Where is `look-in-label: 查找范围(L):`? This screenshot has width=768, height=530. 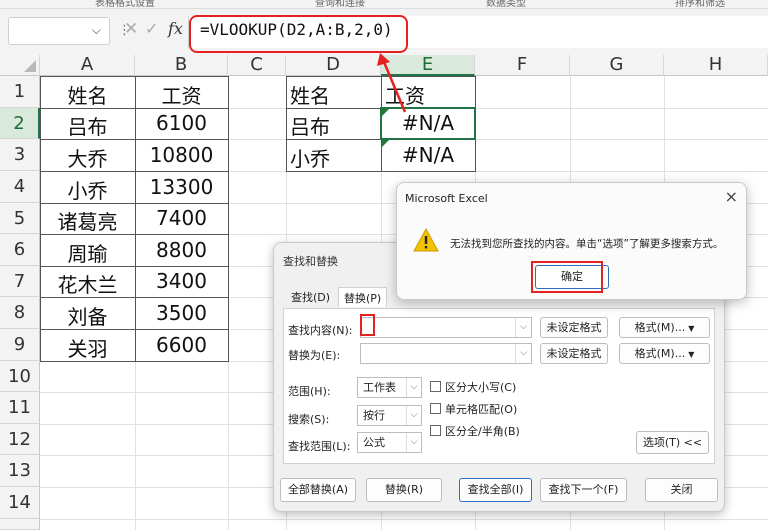 look-in-label: 查找范围(L): is located at coordinates (319, 446).